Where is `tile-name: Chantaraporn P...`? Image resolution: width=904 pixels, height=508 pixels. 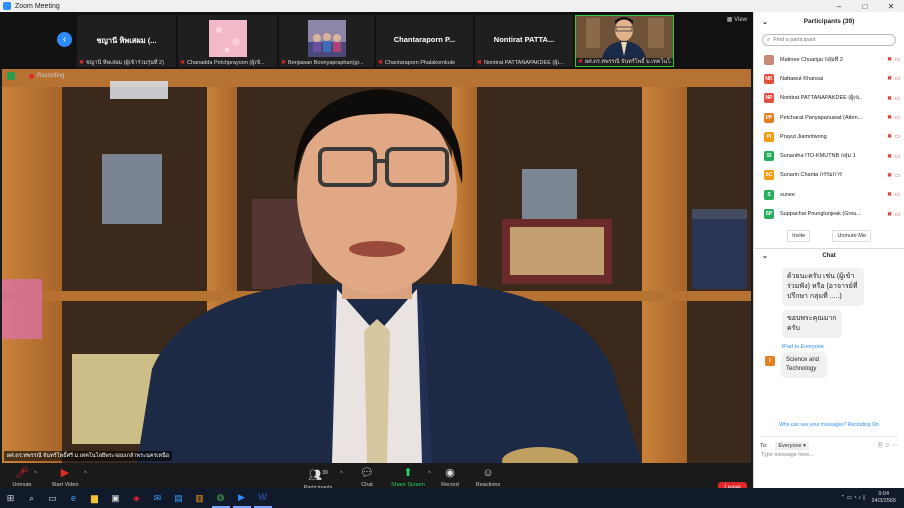 tile-name: Chantaraporn P... is located at coordinates (424, 39).